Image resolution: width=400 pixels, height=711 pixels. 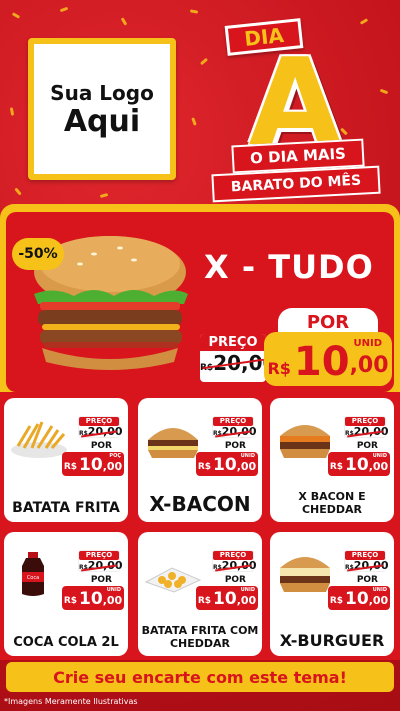 What do you see at coordinates (238, 363) in the screenshot?
I see `featured-old-price-value: R$20,00` at bounding box center [238, 363].